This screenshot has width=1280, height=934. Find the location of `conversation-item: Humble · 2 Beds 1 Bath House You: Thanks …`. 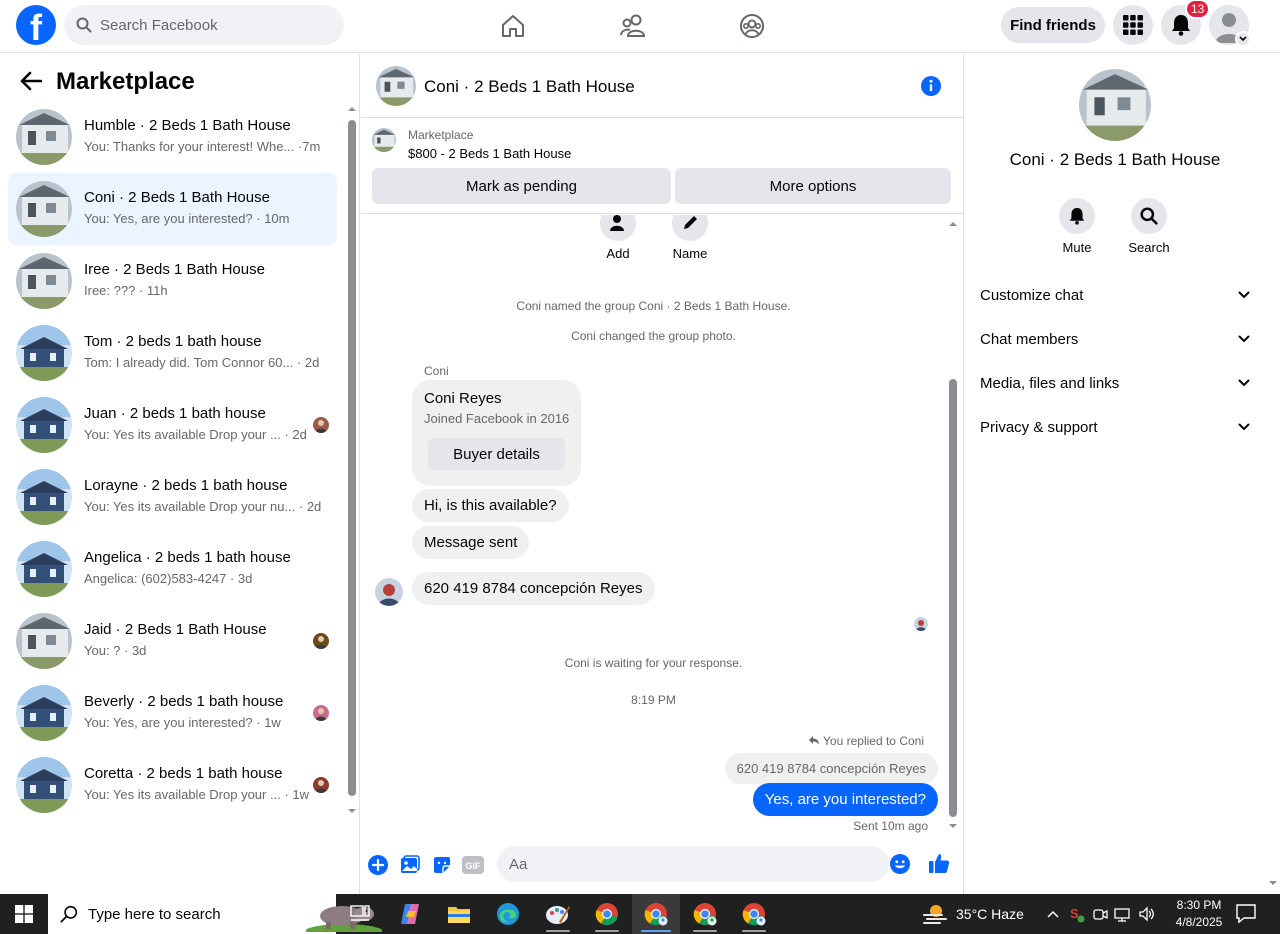

conversation-item: Humble · 2 Beds 1 Bath House You: Thanks … is located at coordinates (172, 137).